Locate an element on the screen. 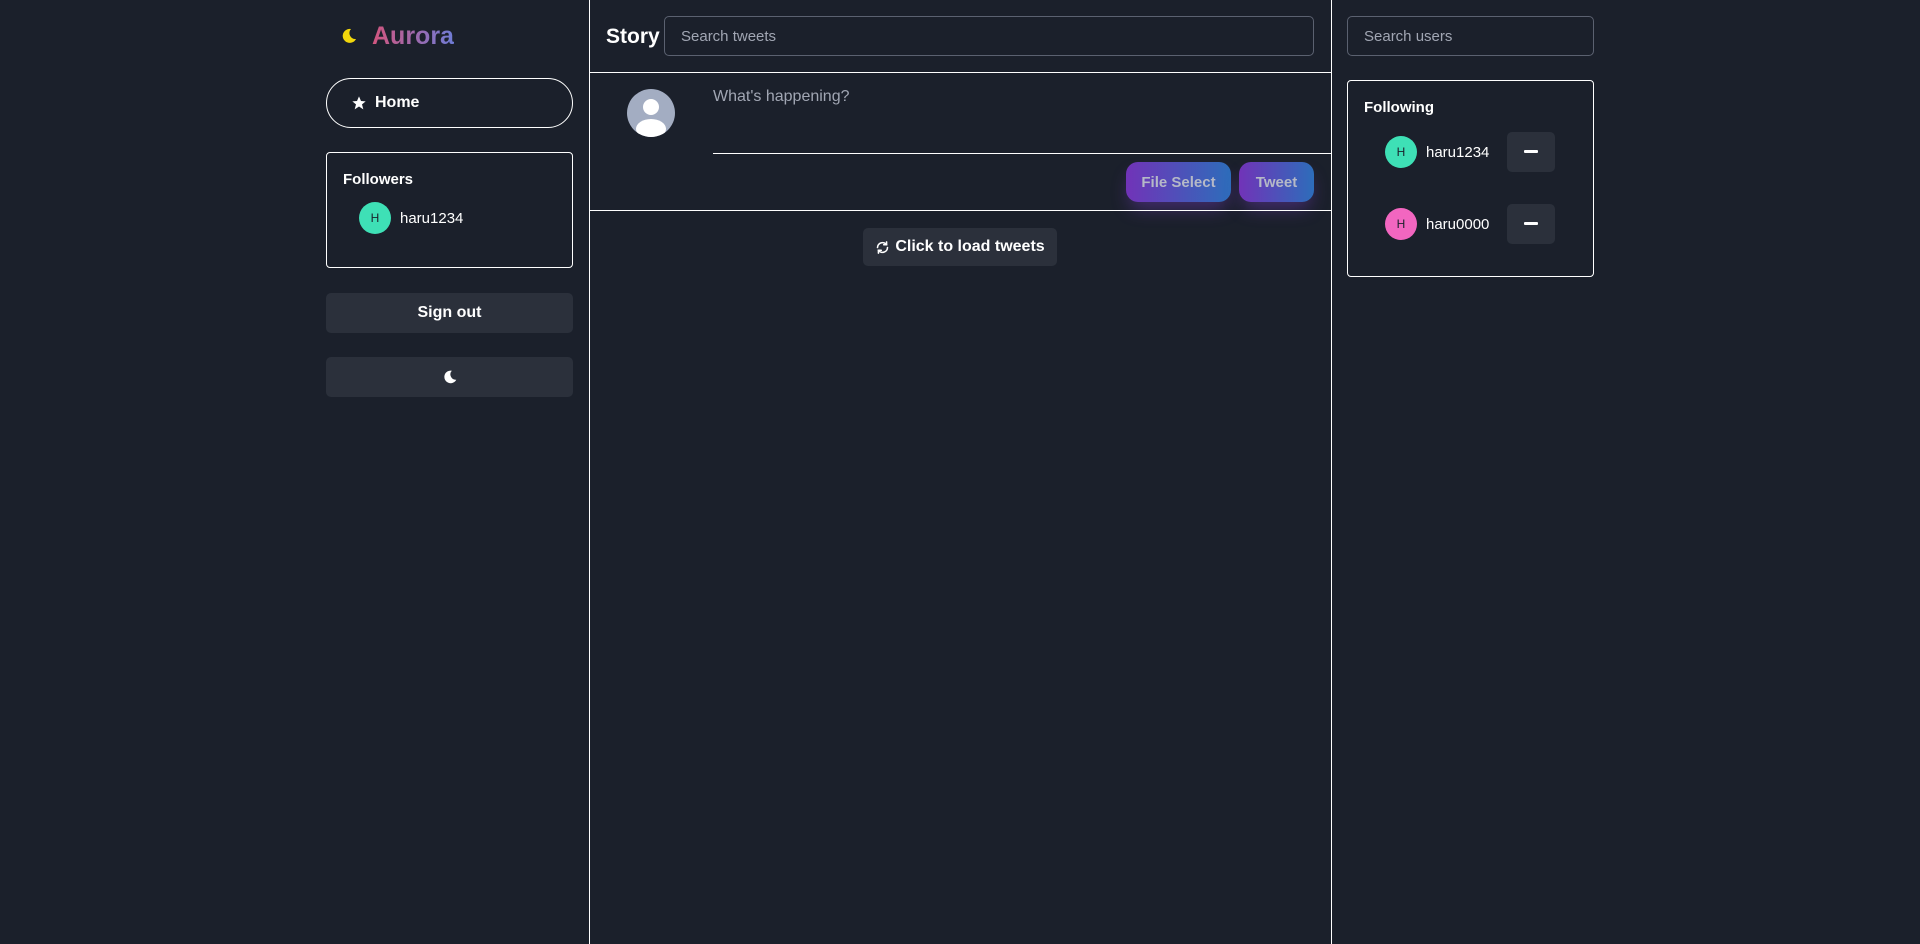  home-nav-button: Home is located at coordinates (449, 103).